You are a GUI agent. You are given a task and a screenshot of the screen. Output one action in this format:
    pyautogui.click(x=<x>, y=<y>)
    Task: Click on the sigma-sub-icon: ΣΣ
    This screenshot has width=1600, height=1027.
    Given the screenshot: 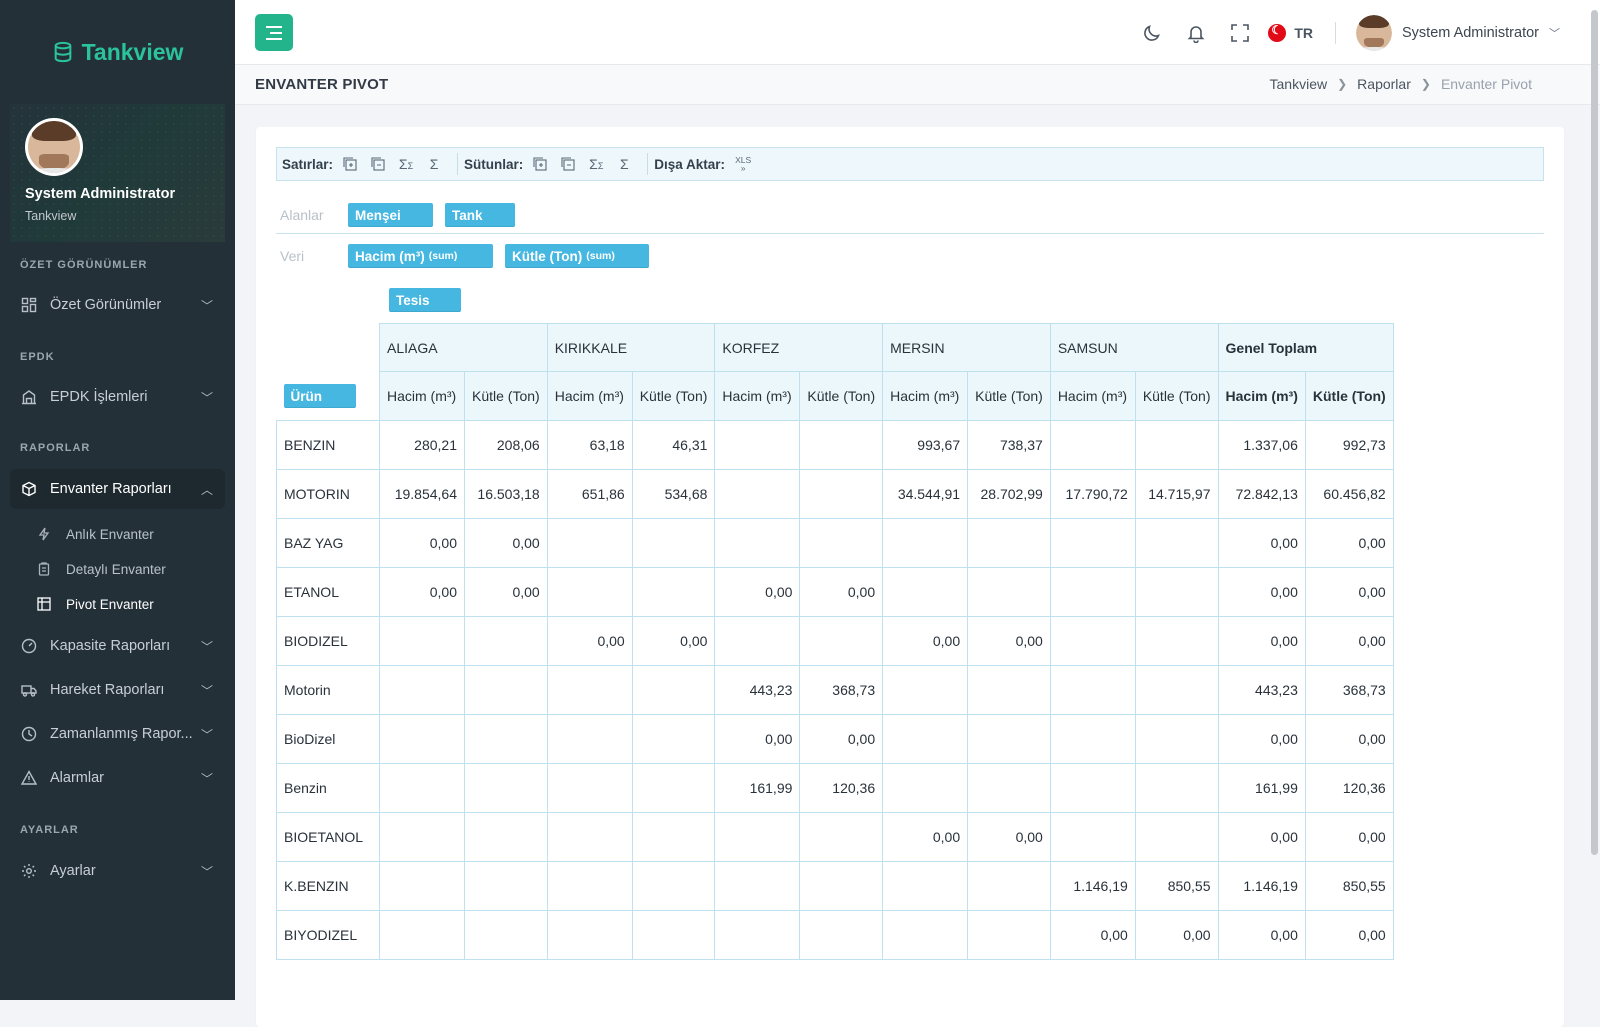 What is the action you would take?
    pyautogui.click(x=596, y=164)
    